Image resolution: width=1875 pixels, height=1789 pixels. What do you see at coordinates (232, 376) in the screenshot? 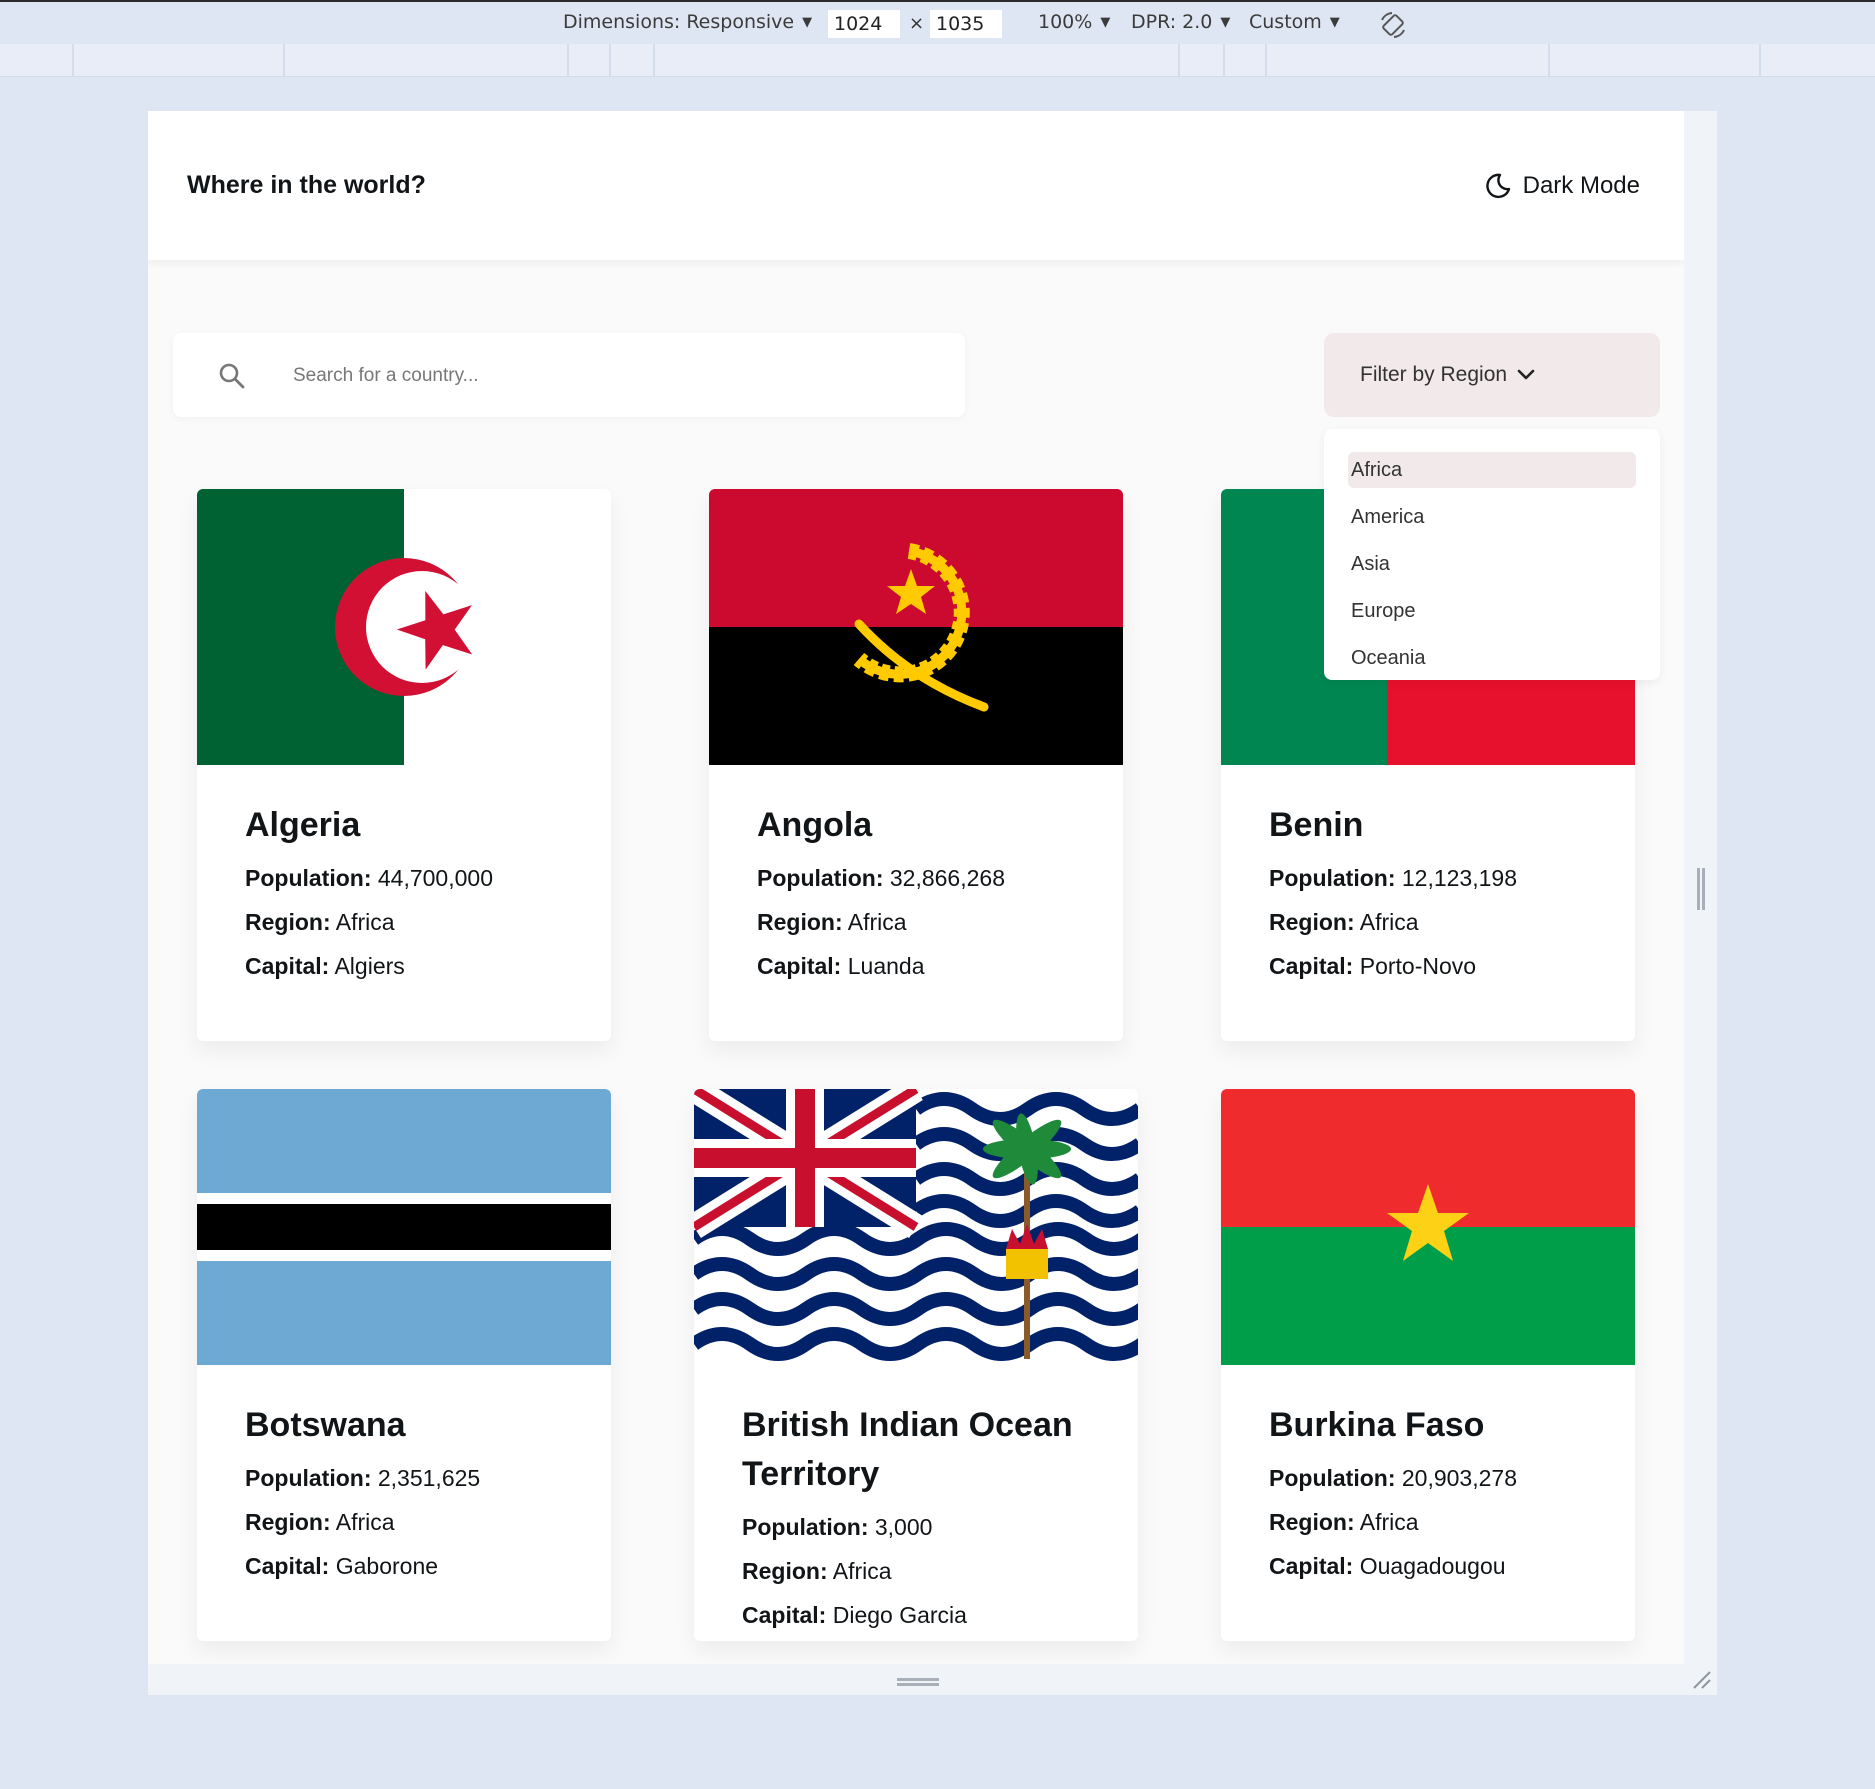
I see `search-icon` at bounding box center [232, 376].